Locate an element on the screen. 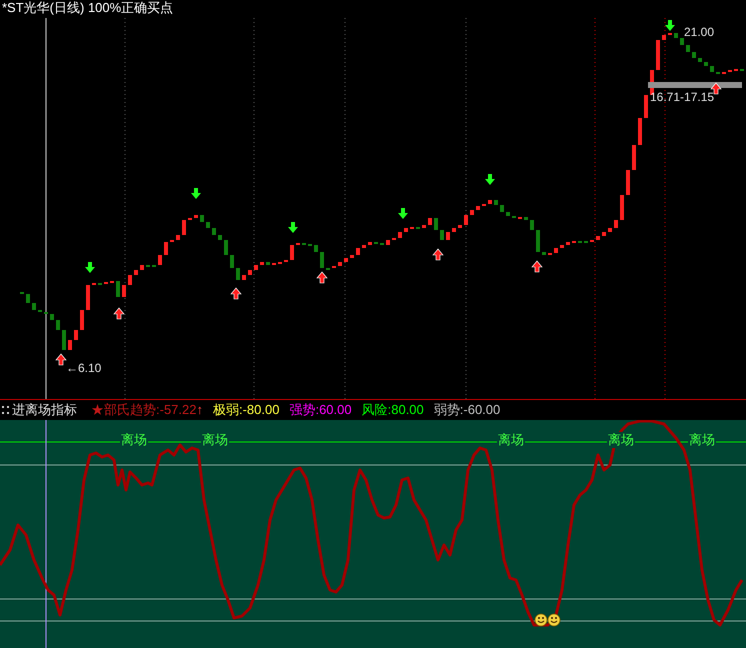 This screenshot has height=648, width=746. indicator-name: 进离场指标 is located at coordinates (44, 410).